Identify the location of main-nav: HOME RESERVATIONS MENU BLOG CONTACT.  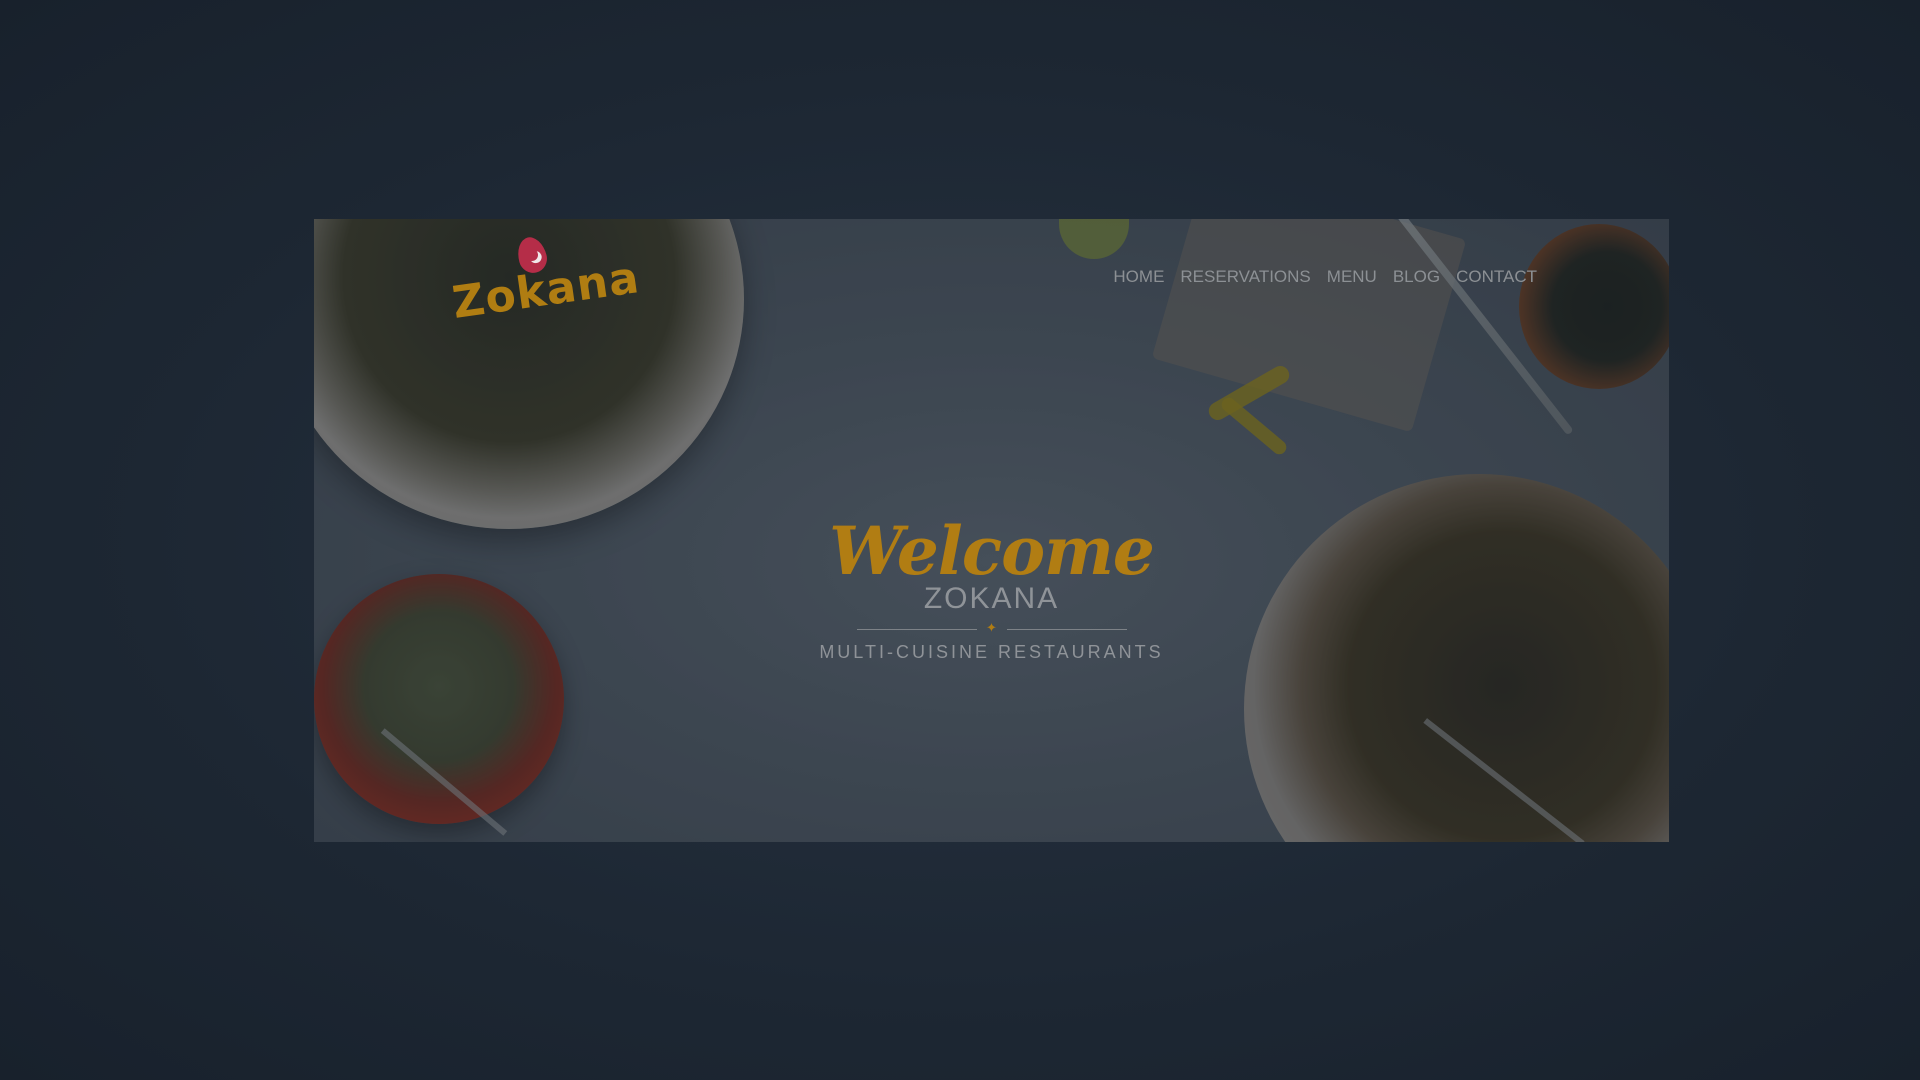
(1325, 277).